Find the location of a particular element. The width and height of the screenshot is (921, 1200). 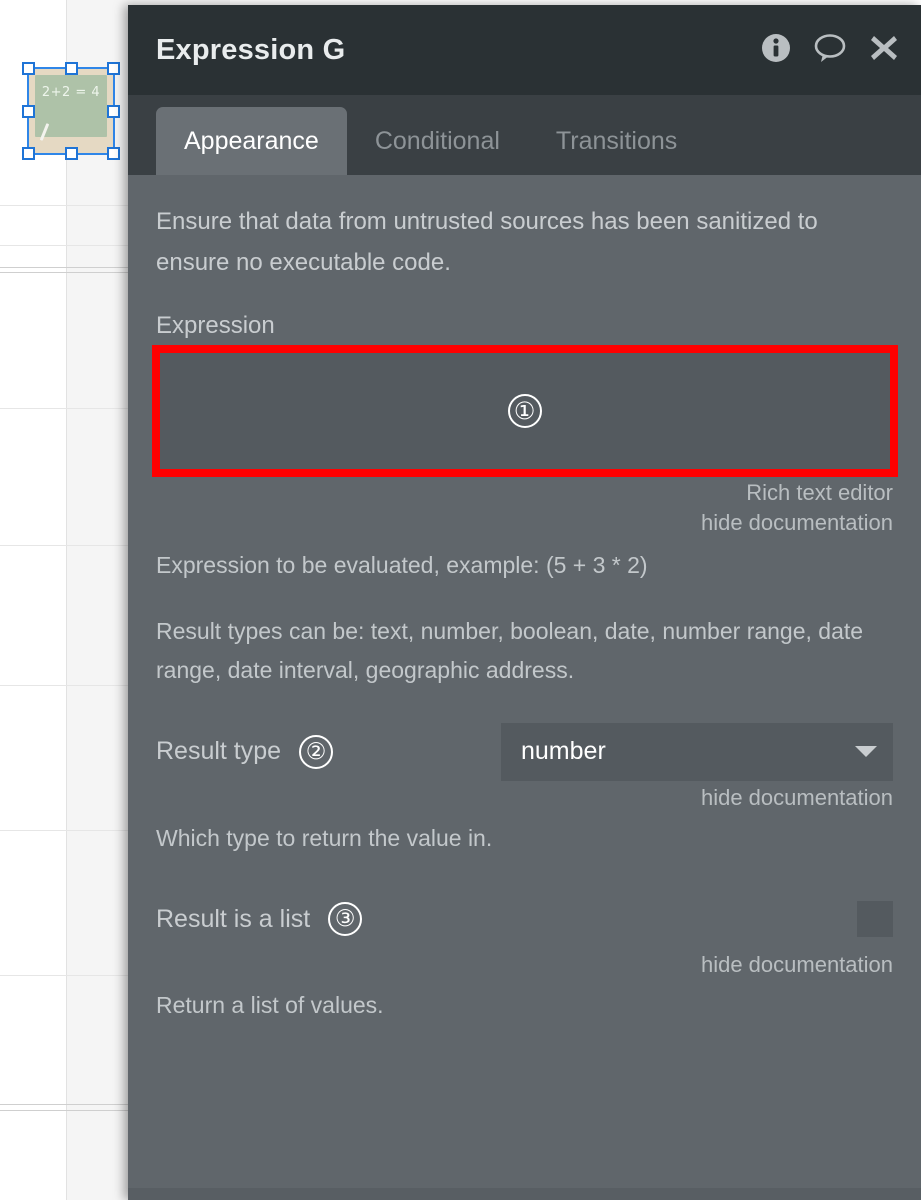

resize-handle-middle-left is located at coordinates (28, 111).